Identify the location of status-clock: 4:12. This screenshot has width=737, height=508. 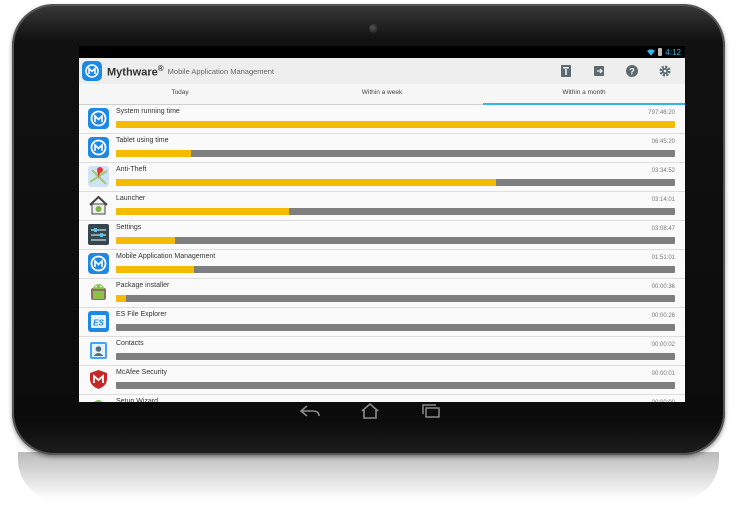
(673, 52).